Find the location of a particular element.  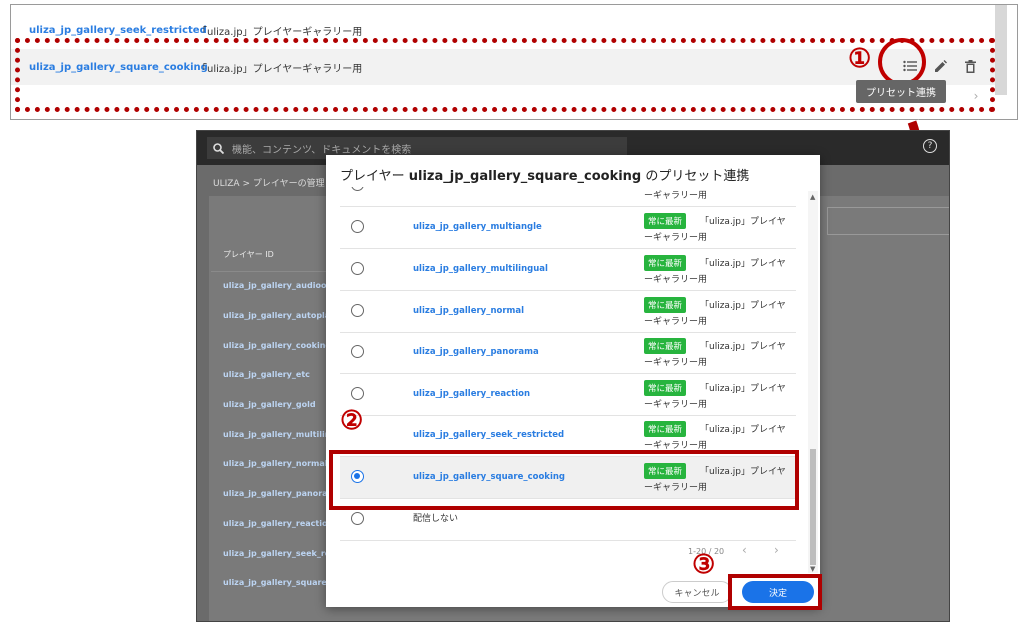

list-item: uliza_jp_gallery_panorama is located at coordinates (275, 493).